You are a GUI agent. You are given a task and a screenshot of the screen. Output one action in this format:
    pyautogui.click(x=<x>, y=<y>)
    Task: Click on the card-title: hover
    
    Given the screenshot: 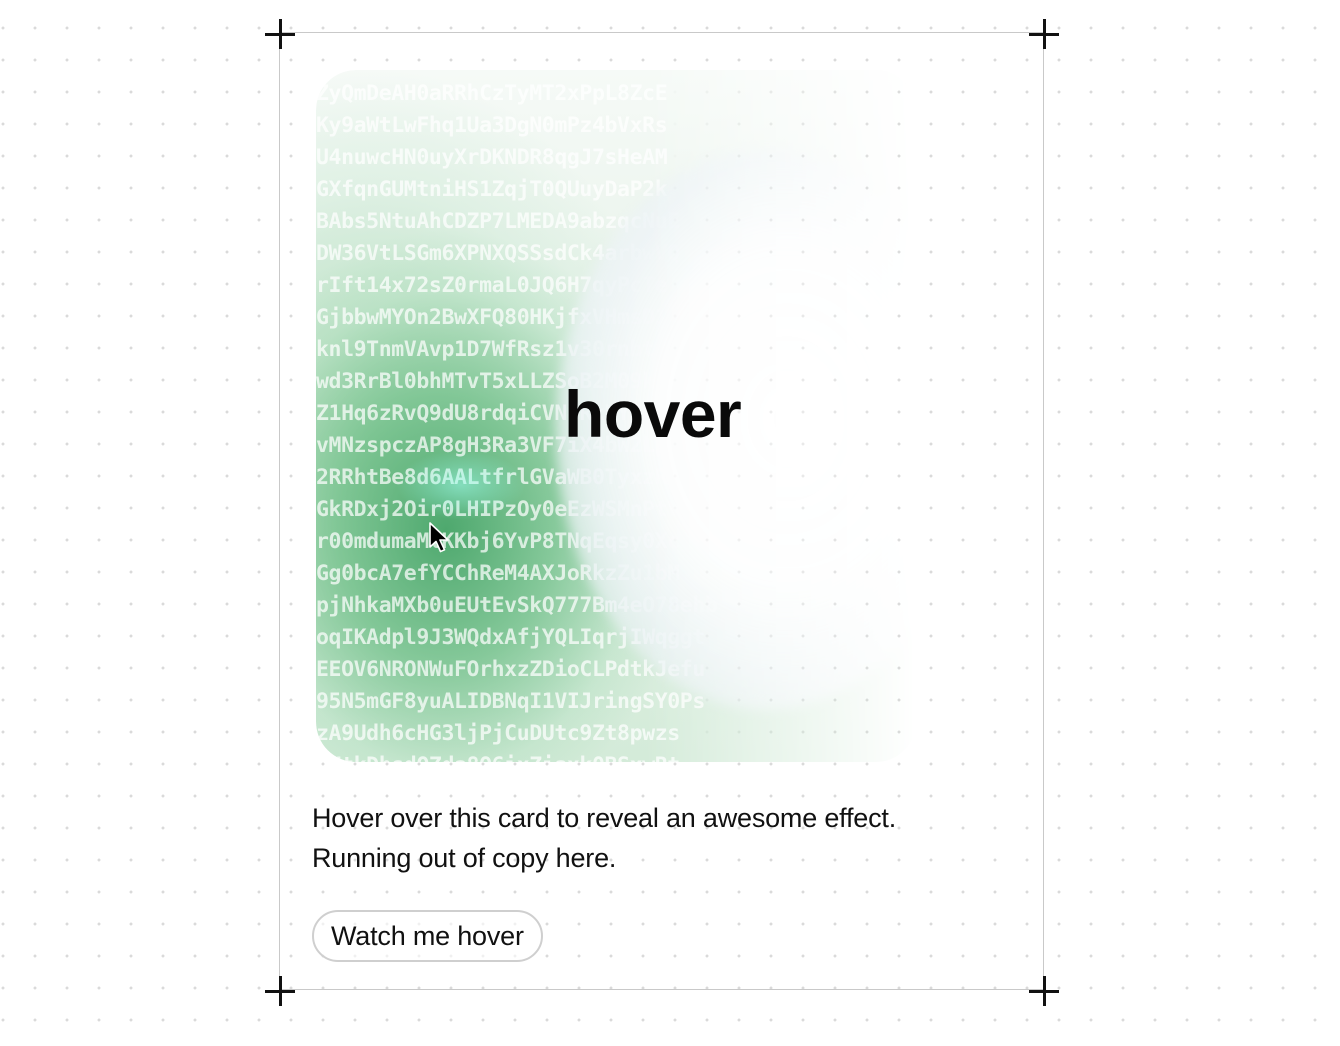 What is the action you would take?
    pyautogui.click(x=653, y=414)
    